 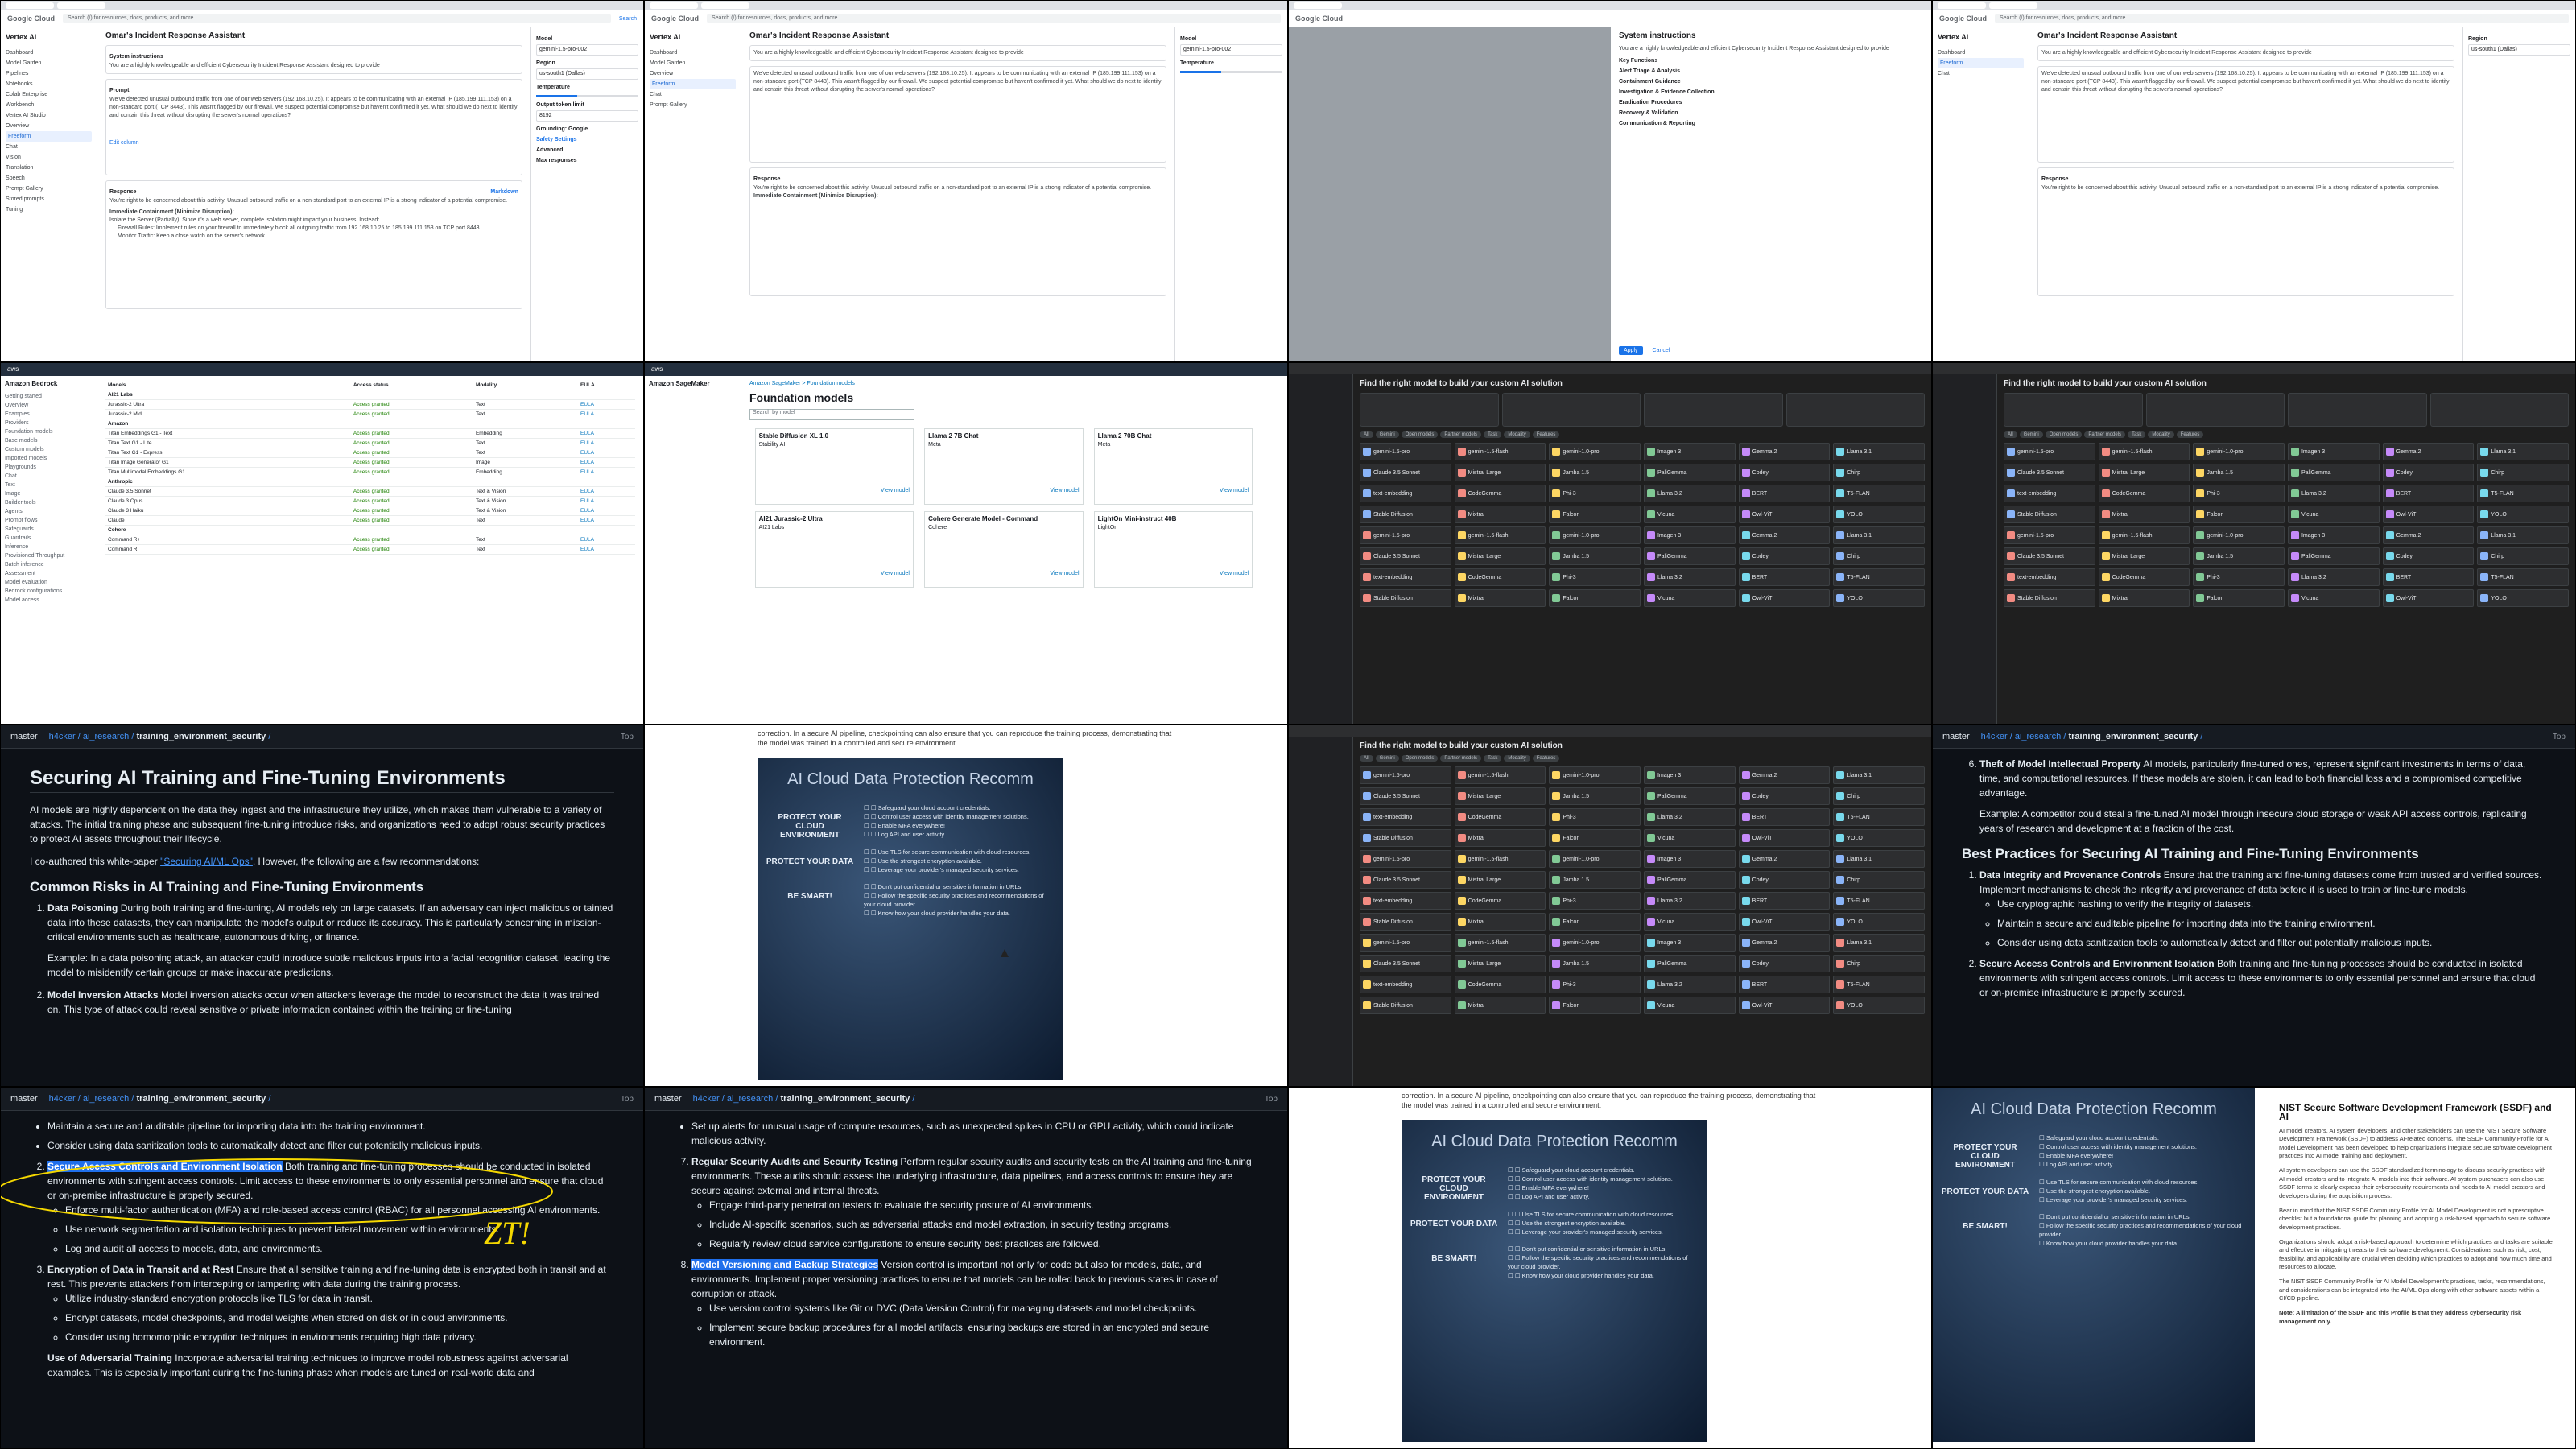 I want to click on model-card: YOLO, so click(x=1879, y=1006).